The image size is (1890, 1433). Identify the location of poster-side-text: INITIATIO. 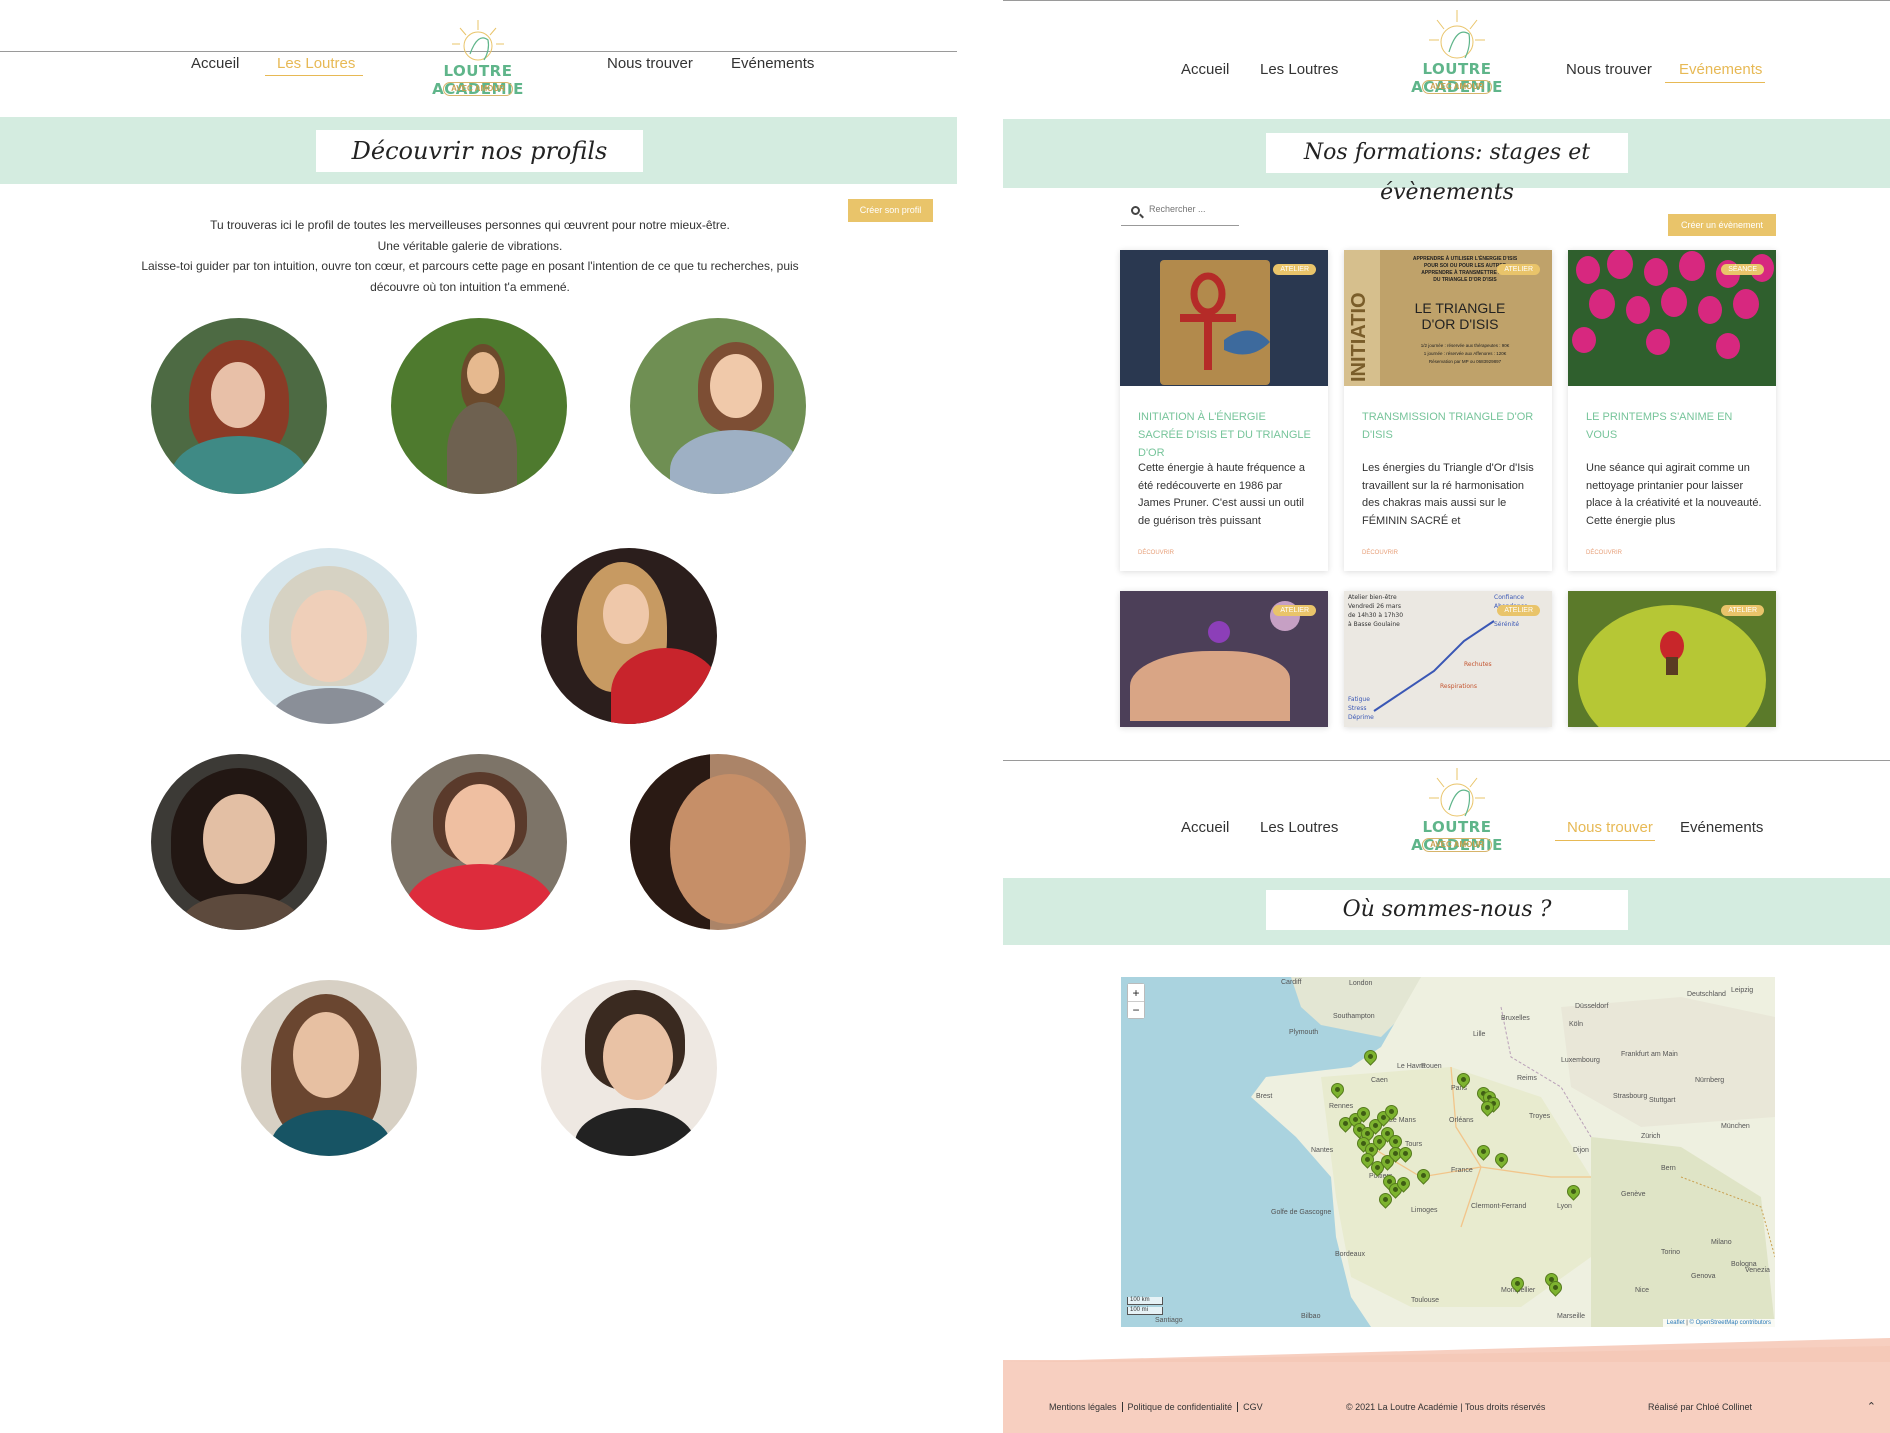
(1359, 337).